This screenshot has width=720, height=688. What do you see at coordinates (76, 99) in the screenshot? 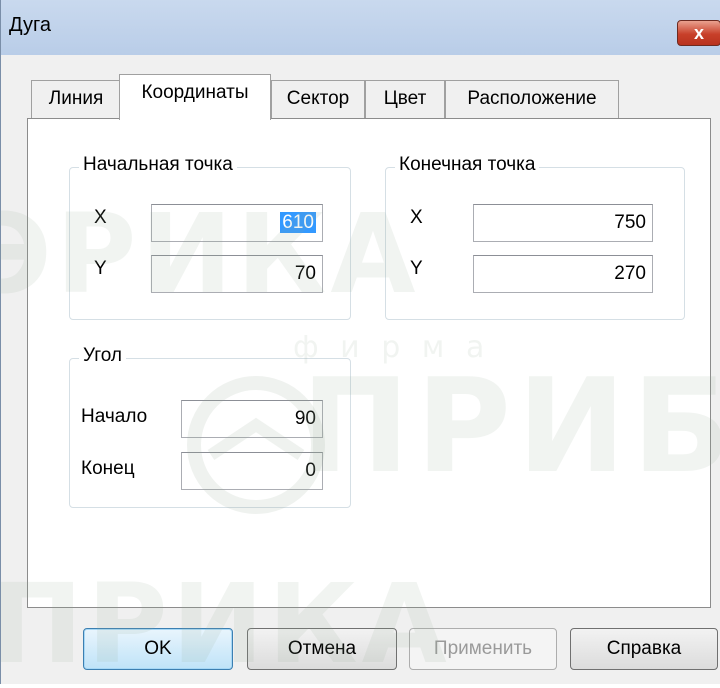
I see `tab-line: Линия` at bounding box center [76, 99].